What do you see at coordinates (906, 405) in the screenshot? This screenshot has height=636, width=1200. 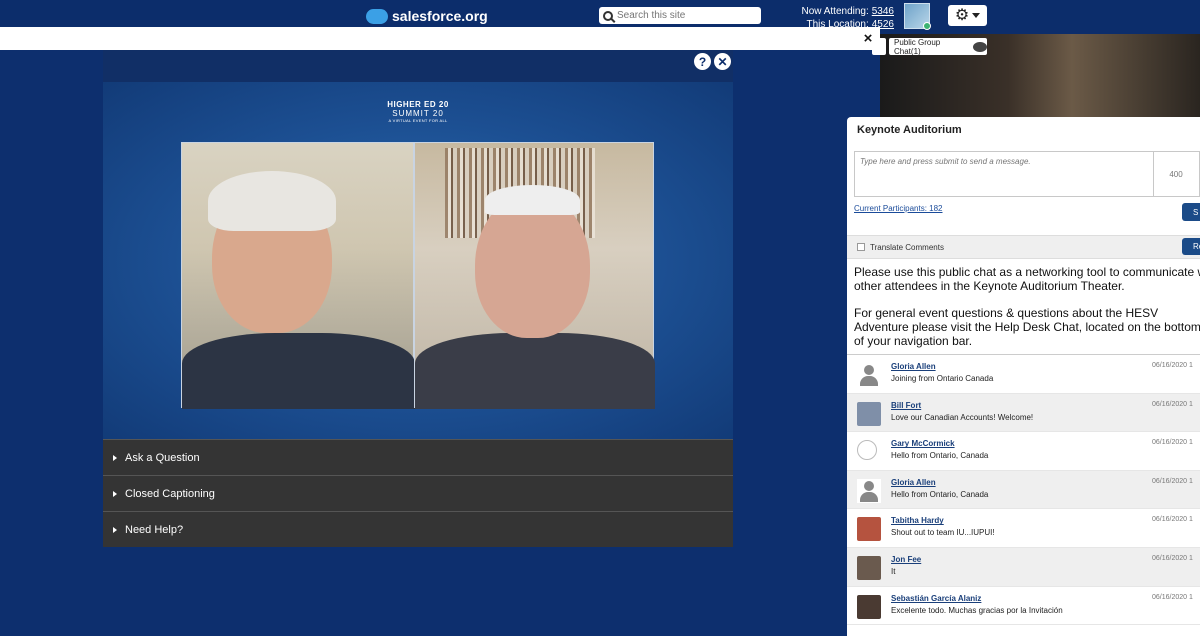 I see `message-author-link: Bill Fort` at bounding box center [906, 405].